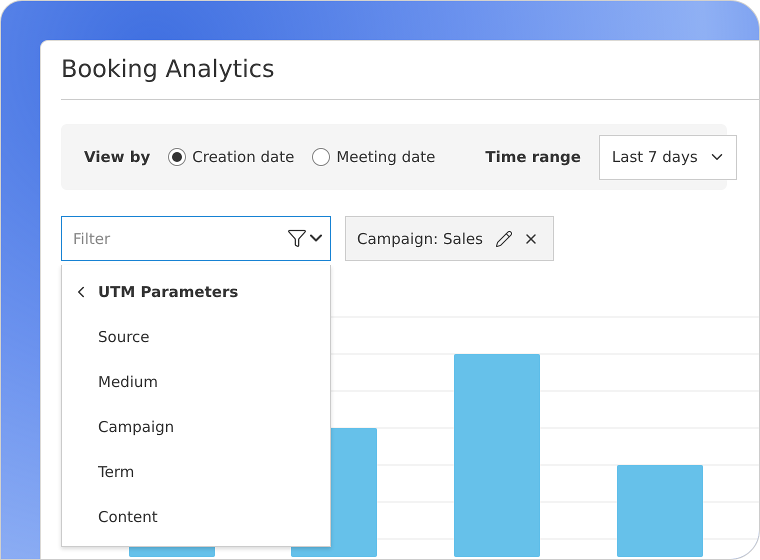 The height and width of the screenshot is (560, 760). What do you see at coordinates (196, 238) in the screenshot?
I see `filter-field: Filter` at bounding box center [196, 238].